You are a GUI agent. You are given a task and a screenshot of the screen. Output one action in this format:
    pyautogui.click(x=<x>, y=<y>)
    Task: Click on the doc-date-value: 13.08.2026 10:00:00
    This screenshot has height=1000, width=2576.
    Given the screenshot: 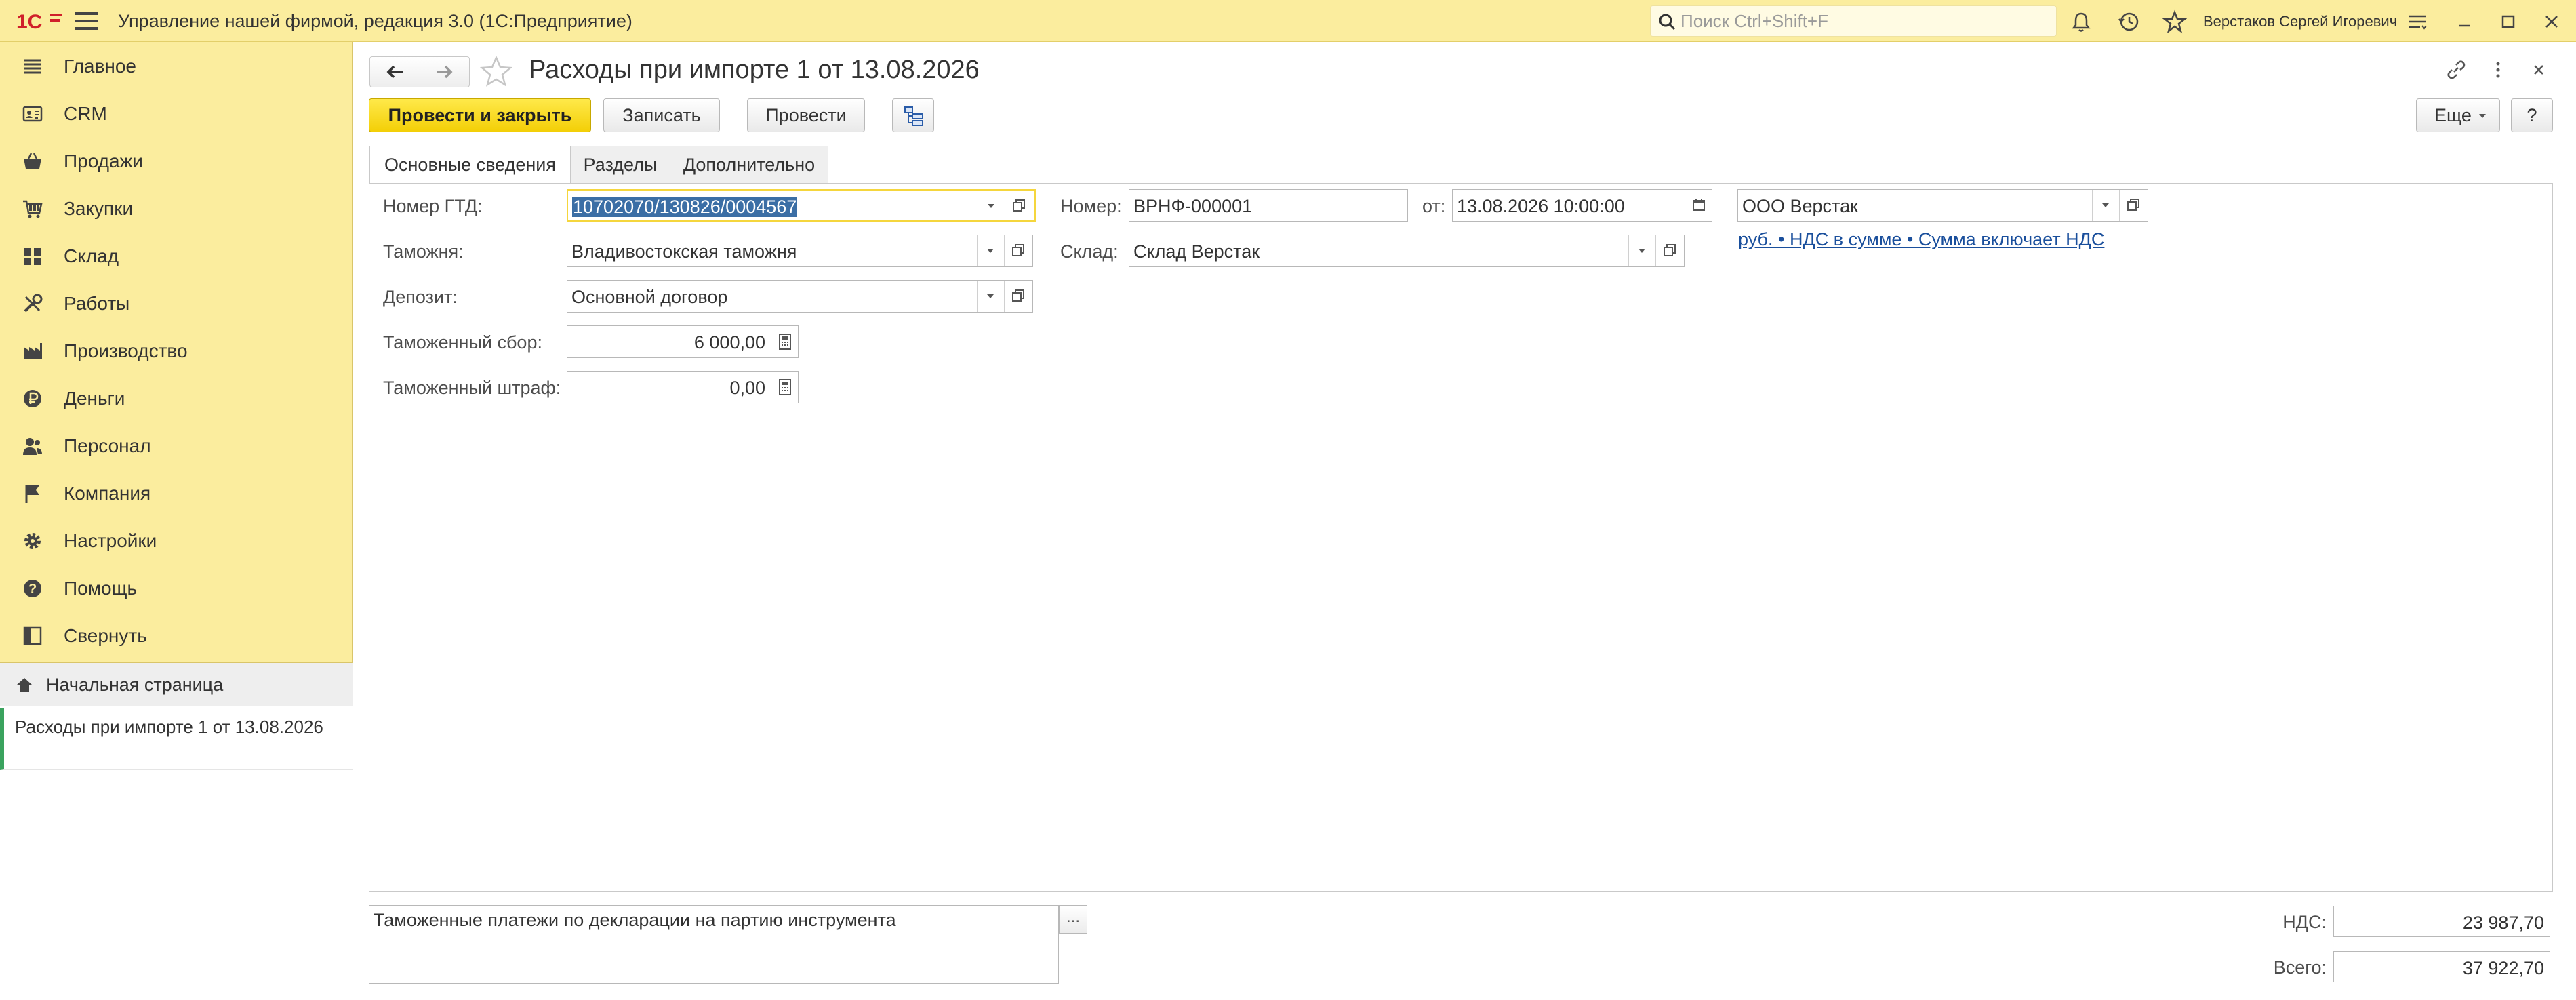 What is the action you would take?
    pyautogui.click(x=1541, y=206)
    